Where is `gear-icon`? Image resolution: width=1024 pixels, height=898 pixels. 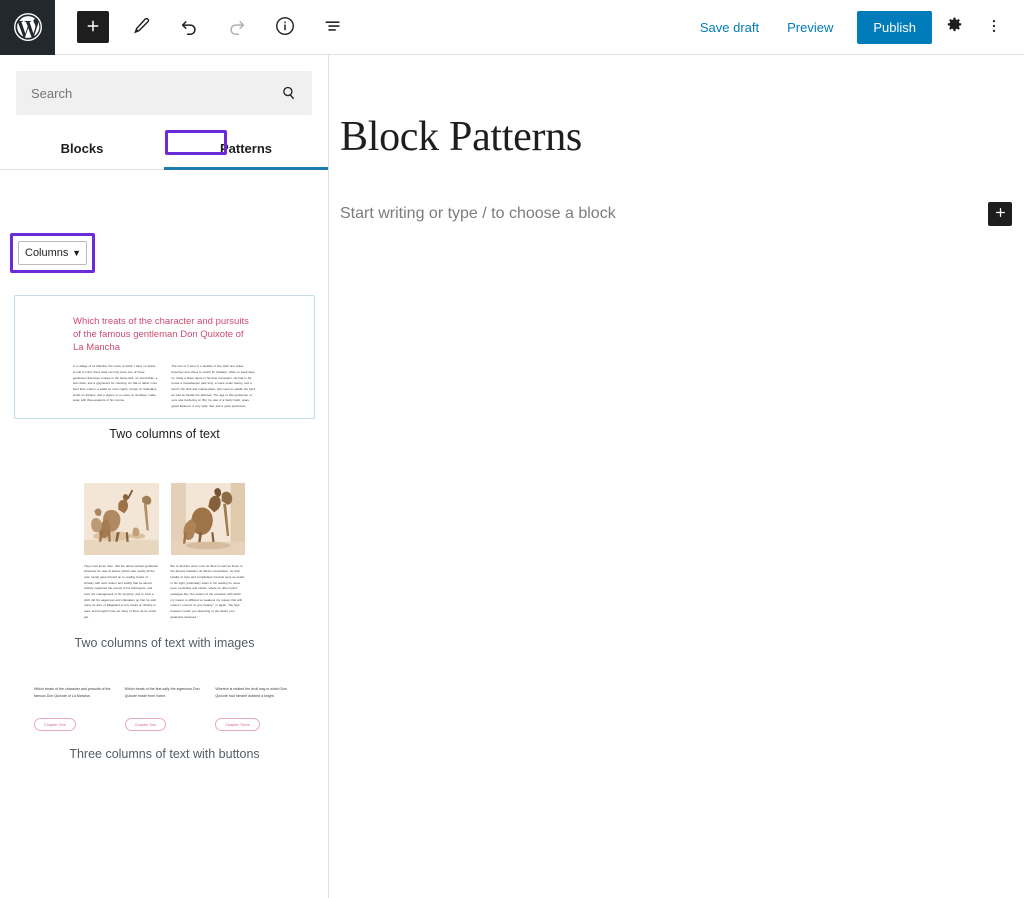 gear-icon is located at coordinates (954, 27).